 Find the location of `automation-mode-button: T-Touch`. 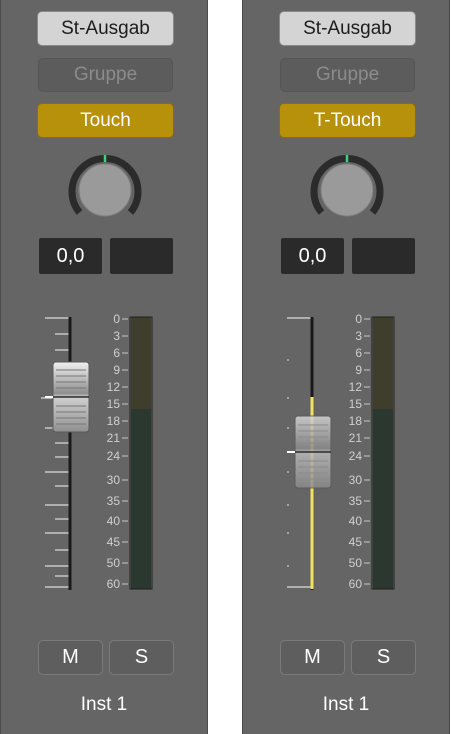

automation-mode-button: T-Touch is located at coordinates (347, 120).